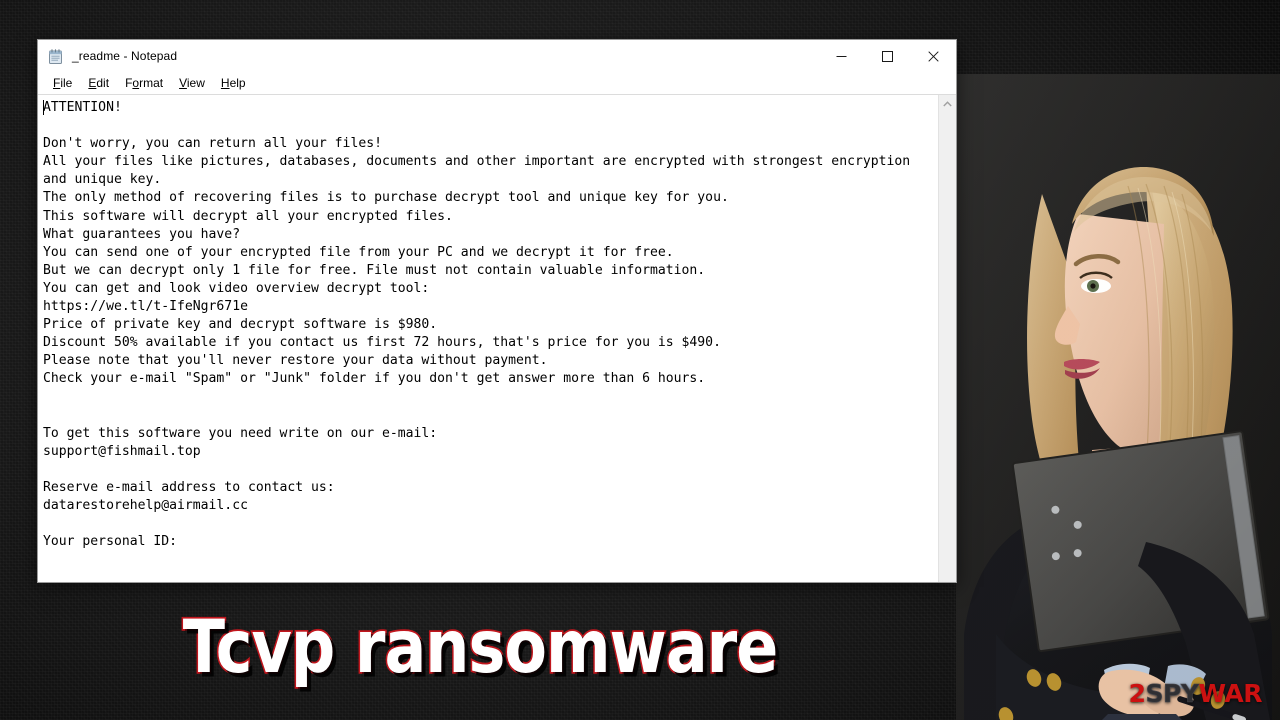 The image size is (1280, 720). I want to click on menu-bar: File Edit Format View Help, so click(497, 83).